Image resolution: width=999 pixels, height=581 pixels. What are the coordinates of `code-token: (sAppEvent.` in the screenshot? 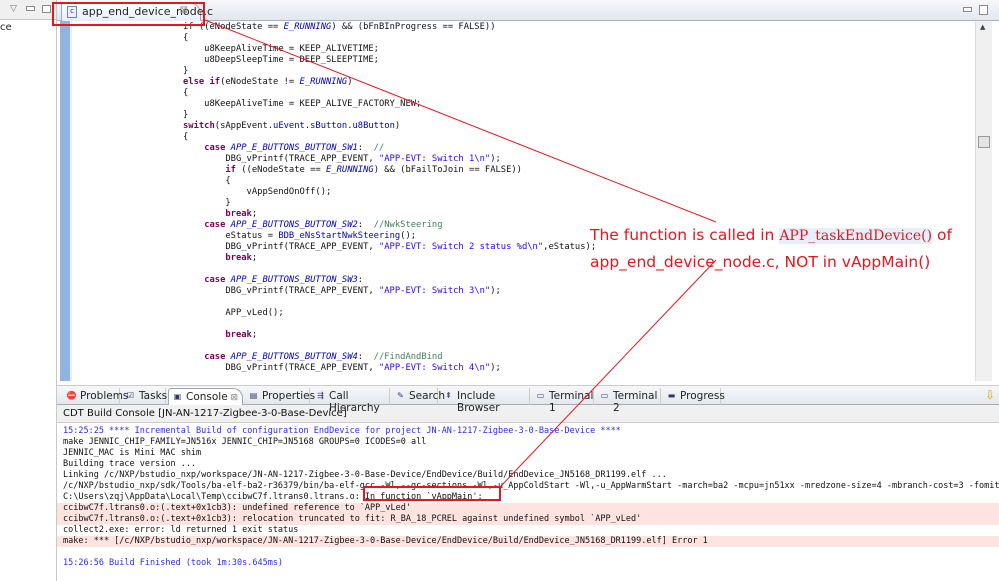 It's located at (244, 126).